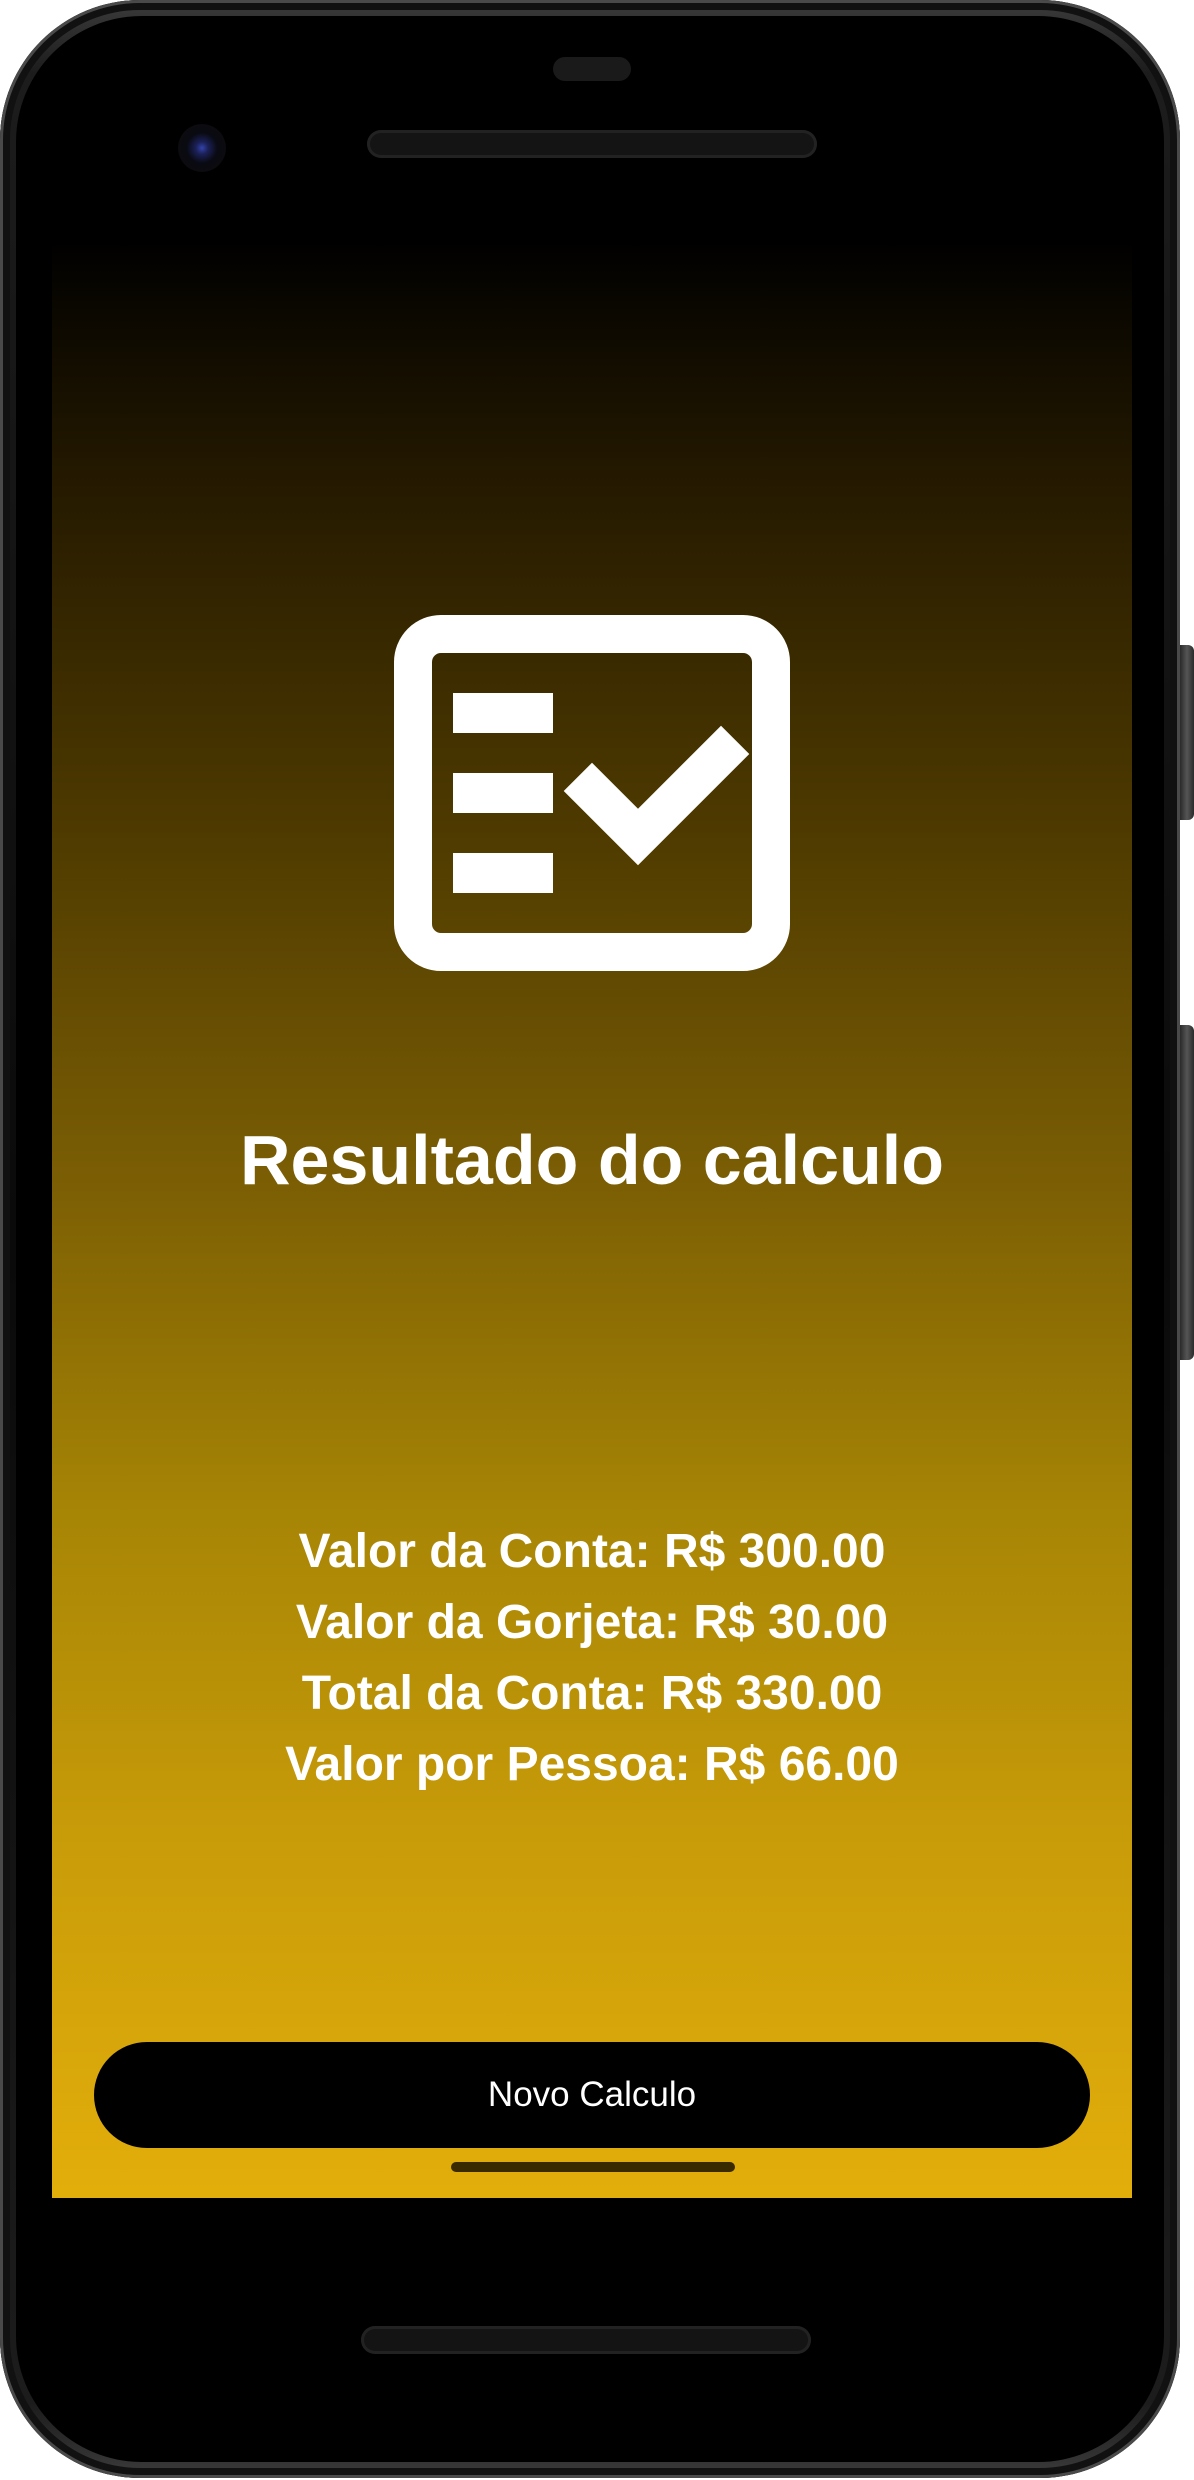 Image resolution: width=1194 pixels, height=2480 pixels. Describe the element at coordinates (592, 1622) in the screenshot. I see `tip-value-text: Valor da Gorjeta: R$ 30.00` at that location.